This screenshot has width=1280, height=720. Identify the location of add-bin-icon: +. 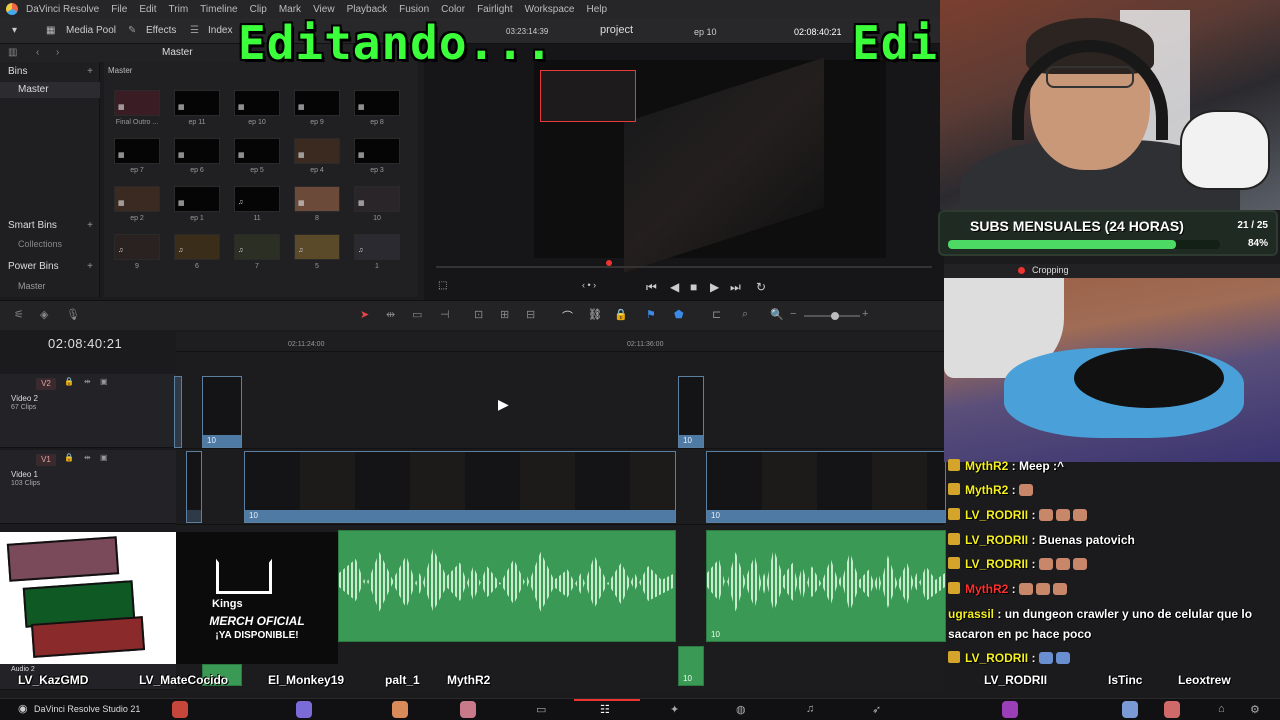
(90, 71).